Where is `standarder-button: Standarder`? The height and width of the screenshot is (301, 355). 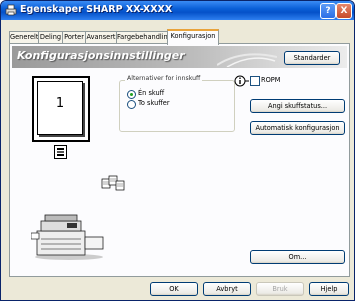 standarder-button: Standarder is located at coordinates (312, 58).